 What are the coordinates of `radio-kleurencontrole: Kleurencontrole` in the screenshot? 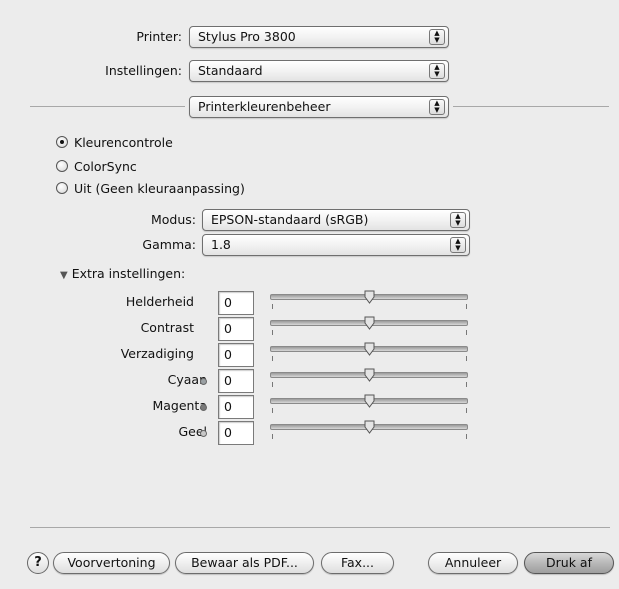 It's located at (114, 142).